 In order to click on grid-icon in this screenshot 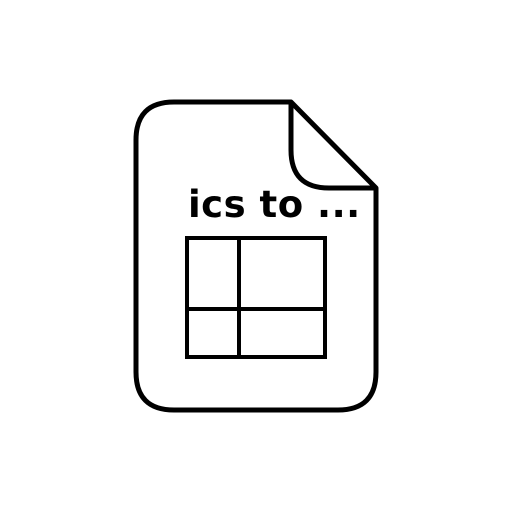, I will do `click(256, 297)`.